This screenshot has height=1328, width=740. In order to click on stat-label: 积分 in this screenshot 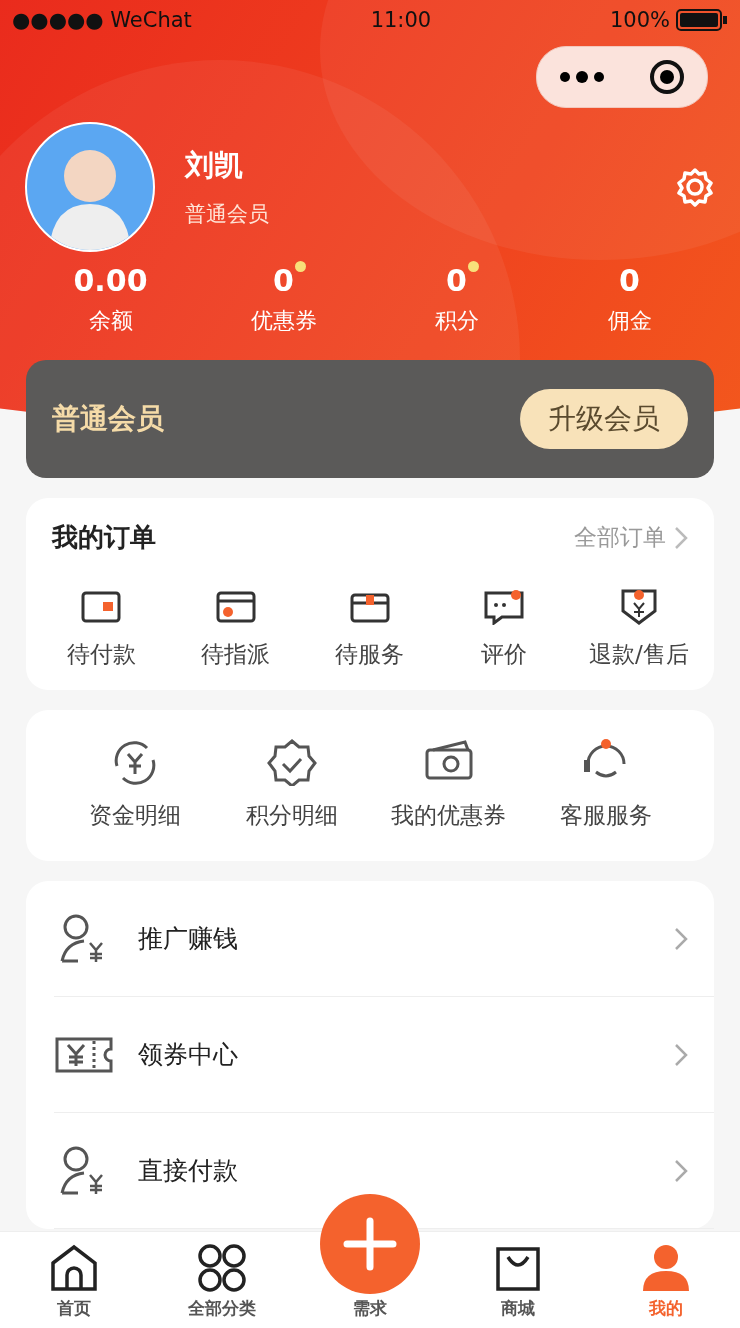, I will do `click(456, 321)`.